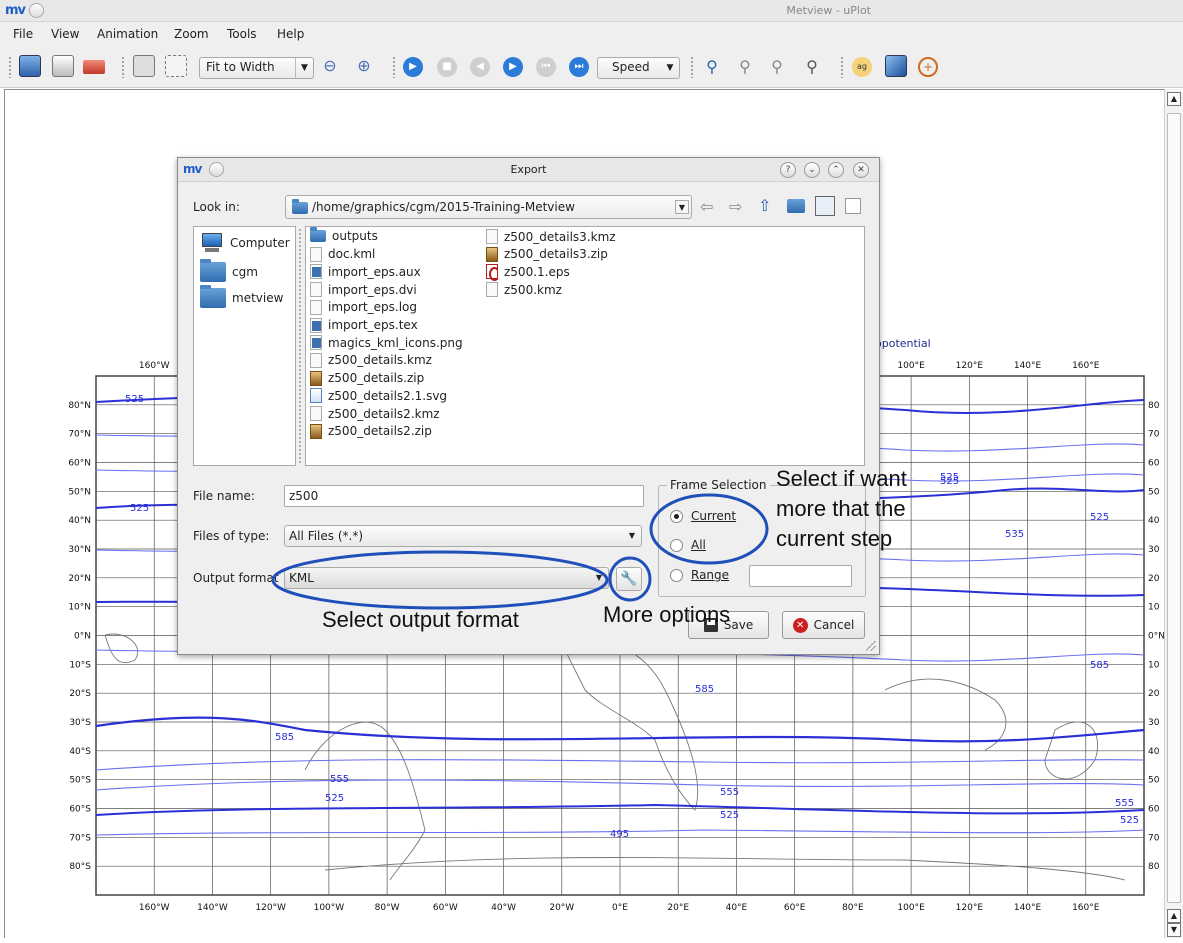  What do you see at coordinates (667, 614) in the screenshot?
I see `annotation-more-options: More options` at bounding box center [667, 614].